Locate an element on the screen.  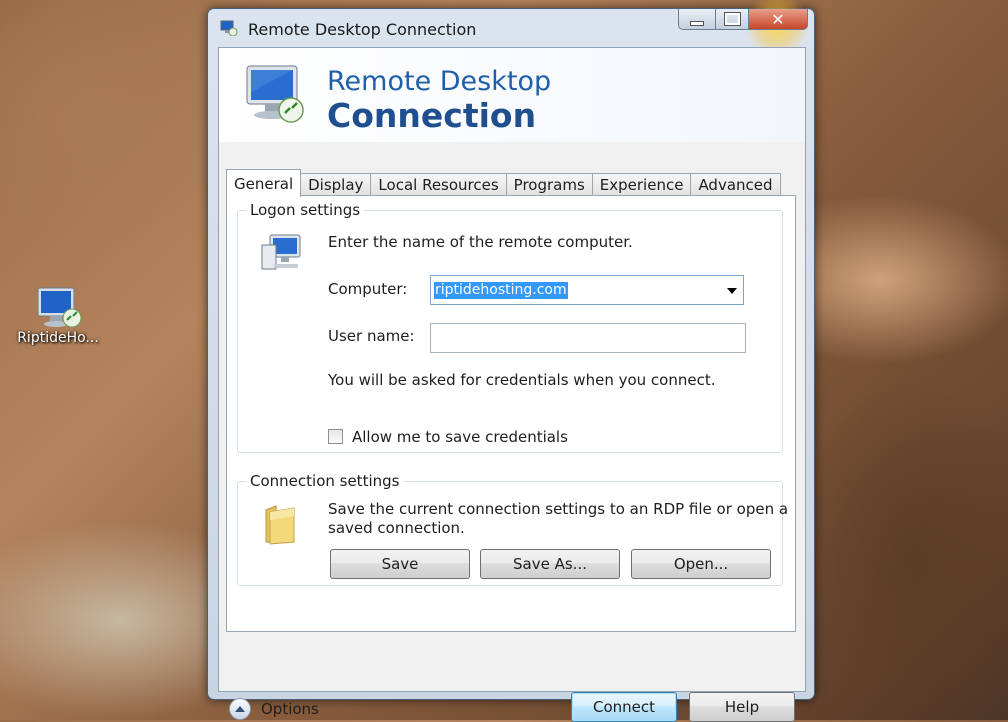
title-bar: Remote Desktop Connection ✕ is located at coordinates (511, 27).